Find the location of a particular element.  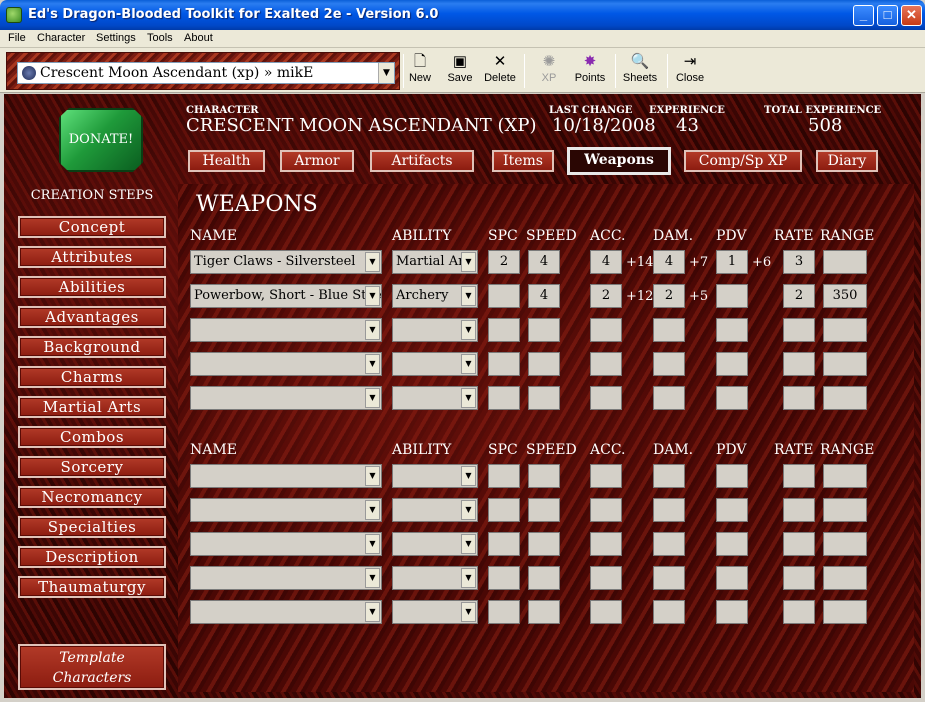

close-window-button: ✕ is located at coordinates (911, 15).